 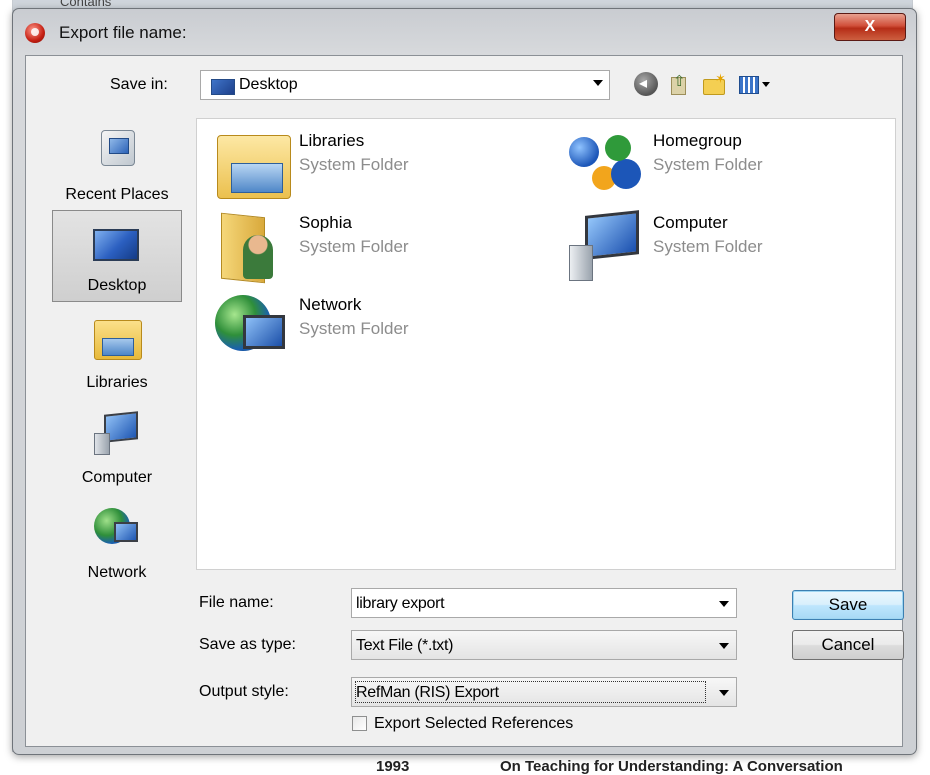 What do you see at coordinates (330, 304) in the screenshot?
I see `file-name: Network` at bounding box center [330, 304].